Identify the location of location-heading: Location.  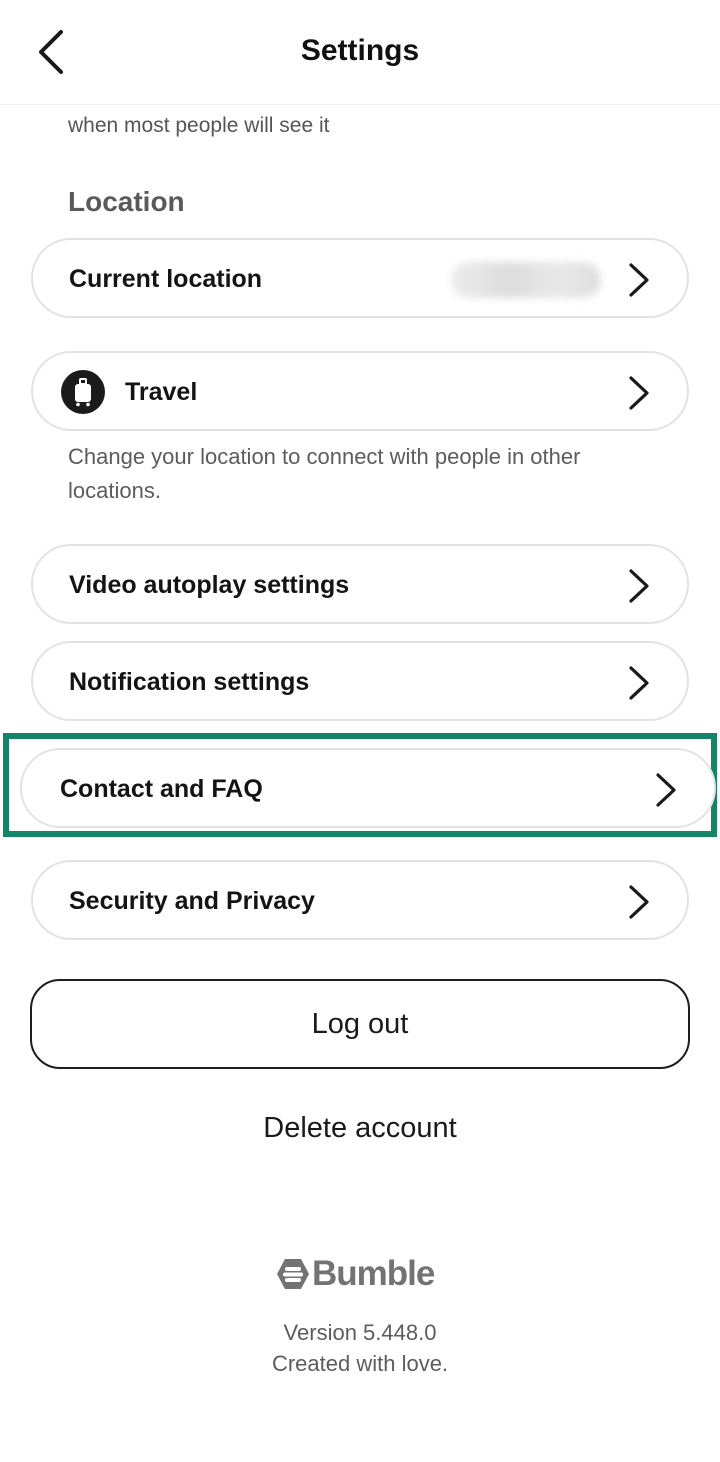
(126, 201).